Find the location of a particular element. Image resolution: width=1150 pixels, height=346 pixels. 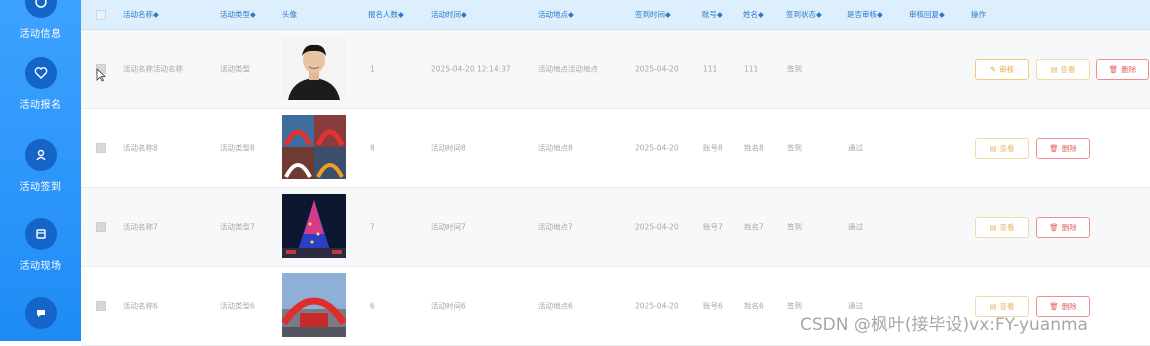

cell-signup-count: 6 is located at coordinates (372, 306).